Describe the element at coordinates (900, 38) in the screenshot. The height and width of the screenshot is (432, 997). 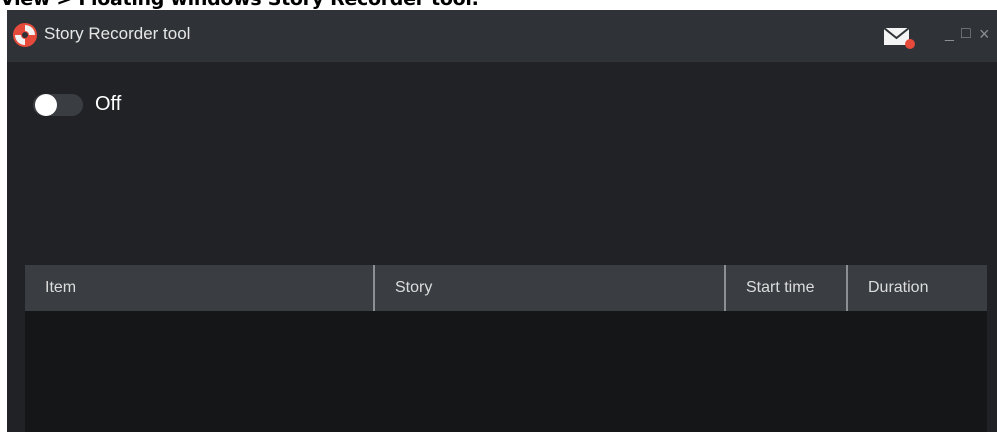
I see `mail-notification-icon` at that location.